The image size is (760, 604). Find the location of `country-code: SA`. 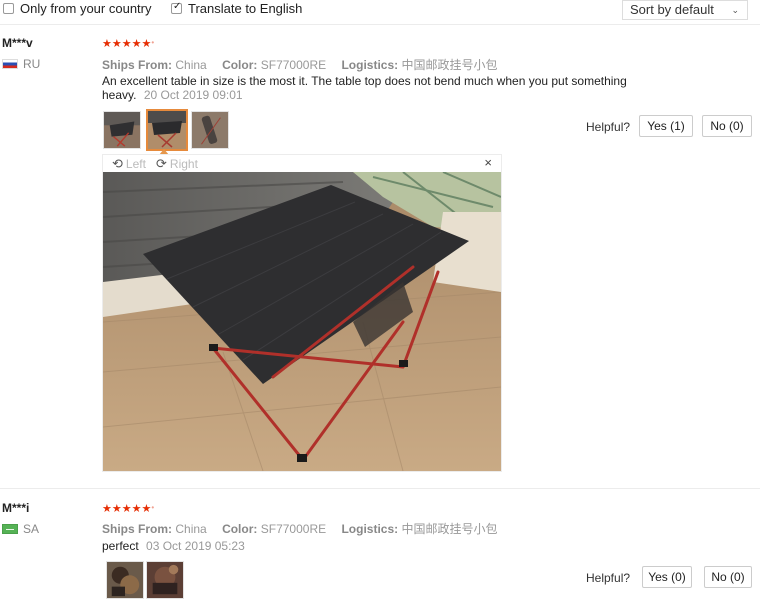

country-code: SA is located at coordinates (31, 529).